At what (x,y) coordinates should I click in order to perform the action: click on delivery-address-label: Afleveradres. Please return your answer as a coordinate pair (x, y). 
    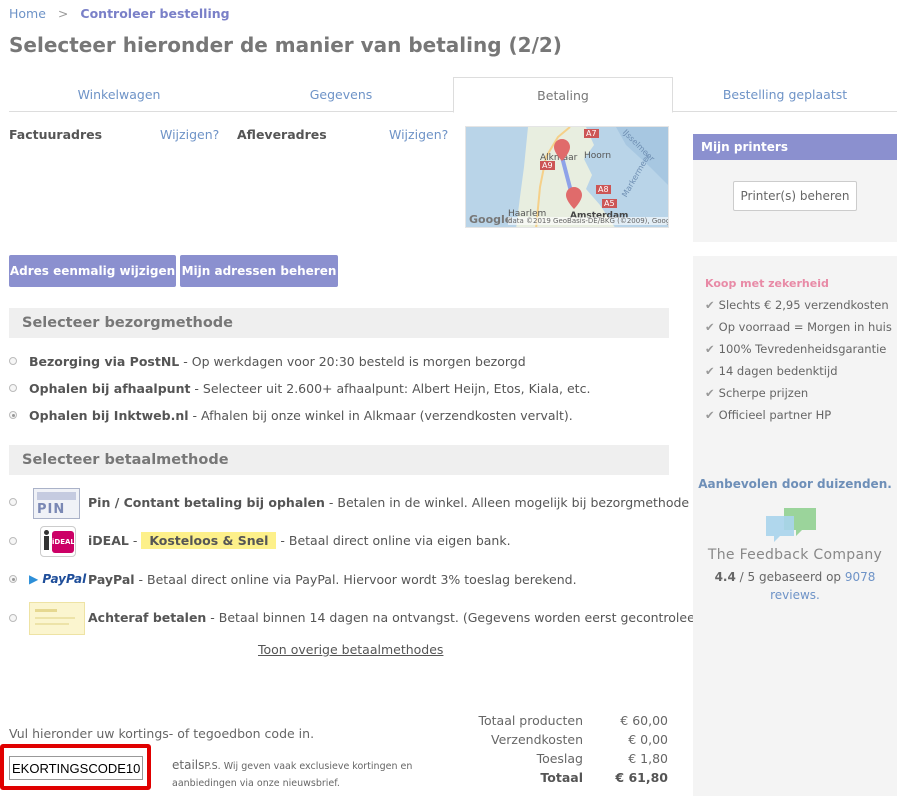
    Looking at the image, I should click on (282, 134).